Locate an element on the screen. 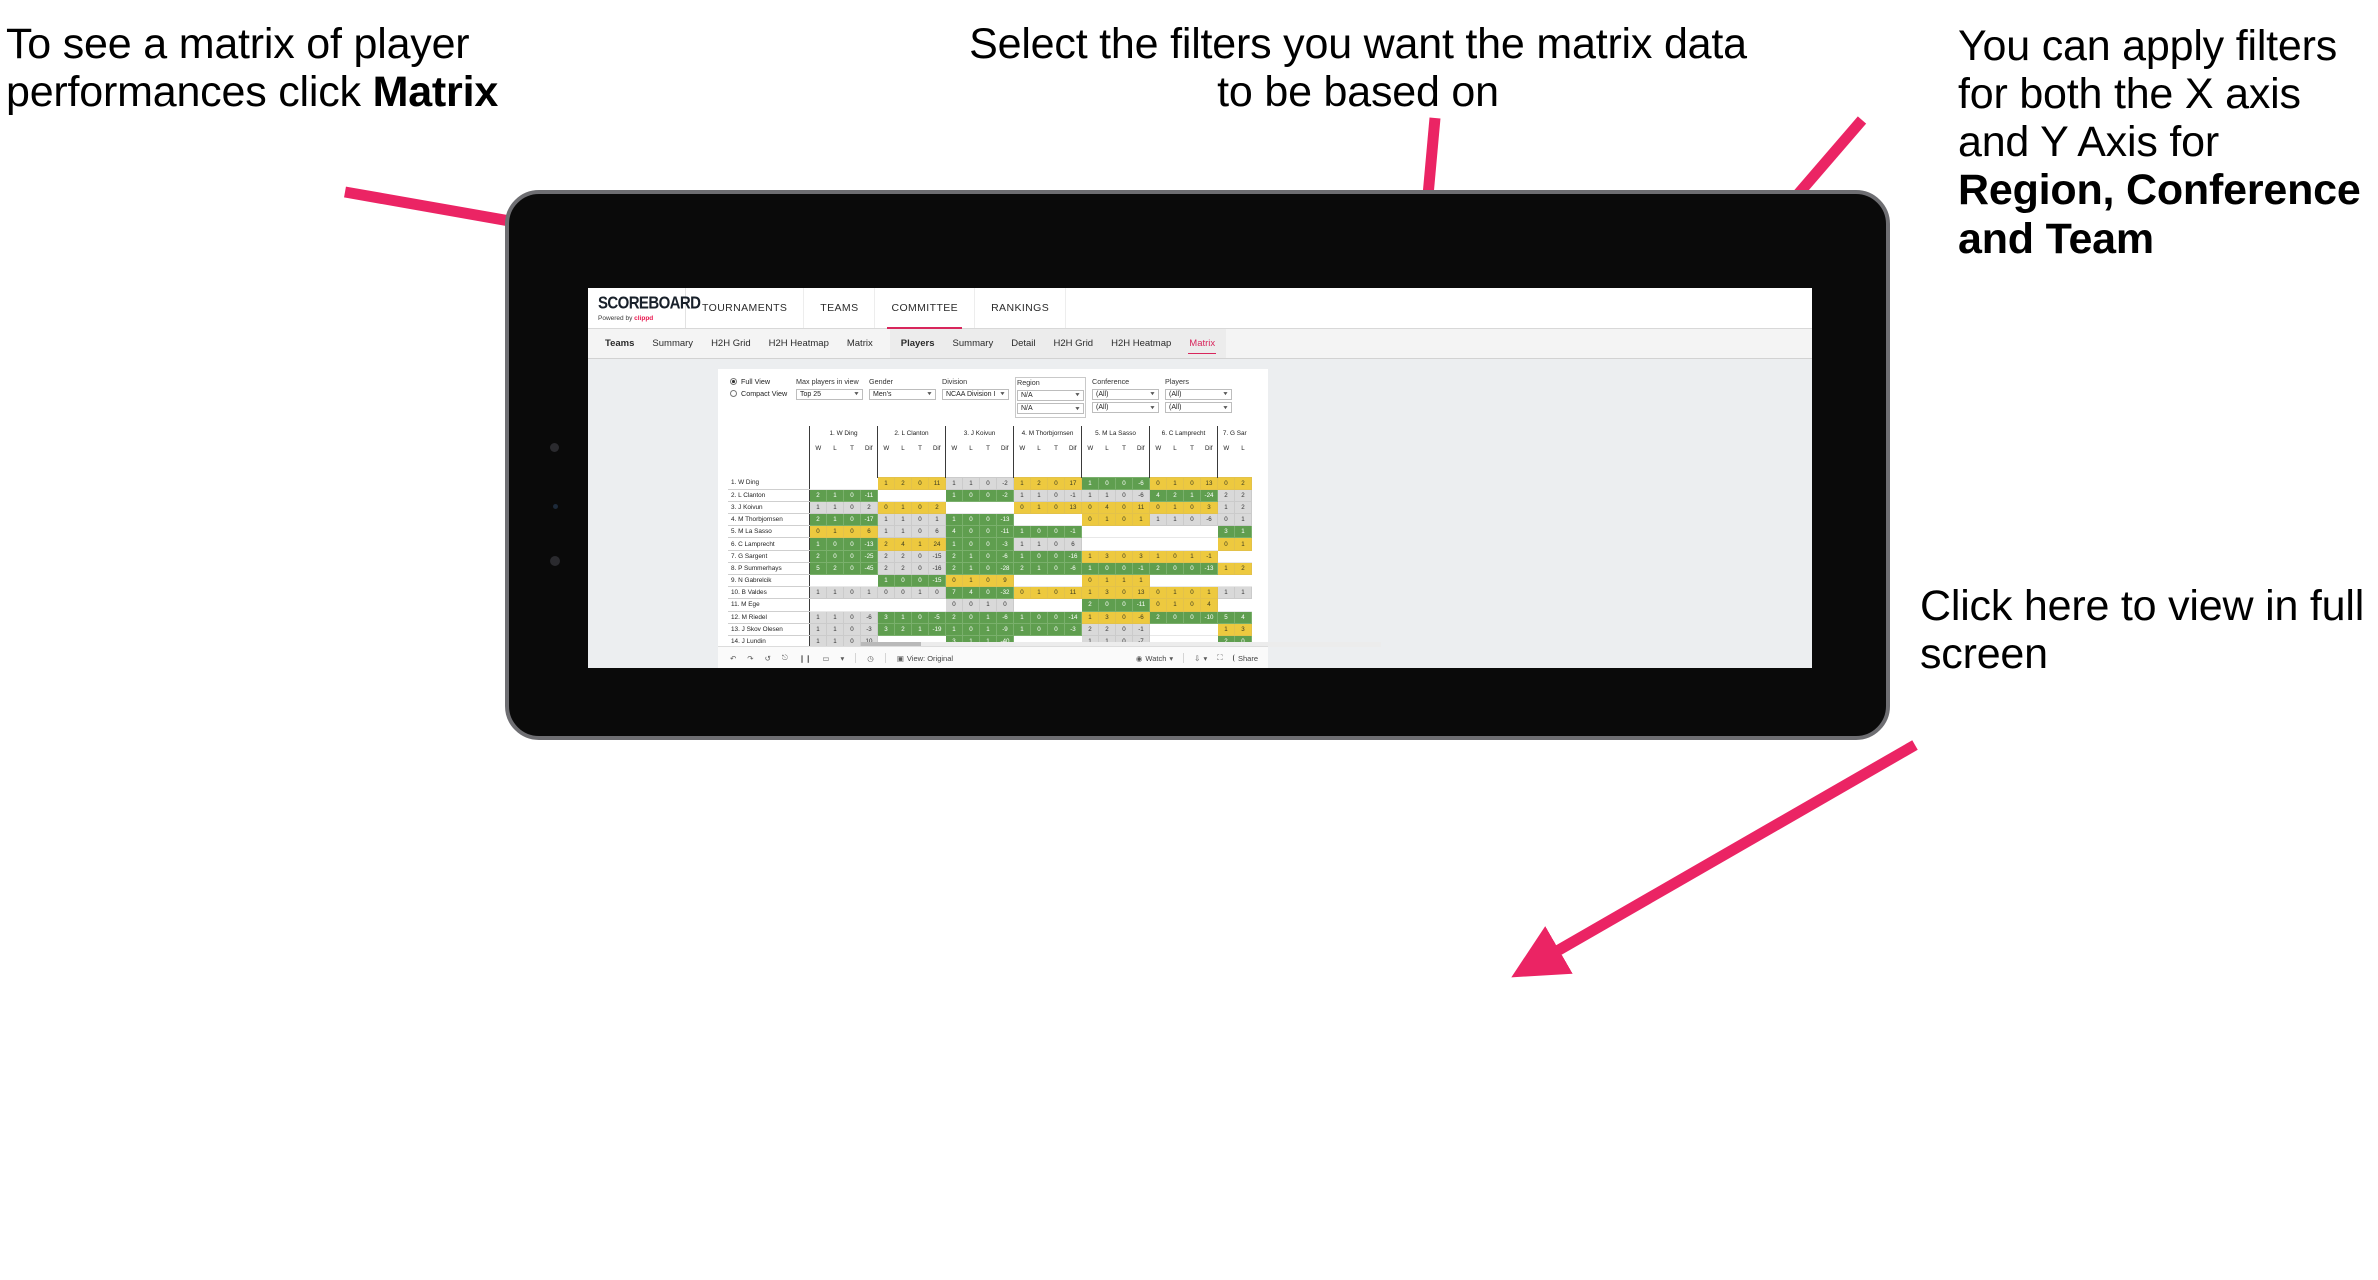  tab-players-h2h-heatmap: H2H Heatmap is located at coordinates (1141, 343).